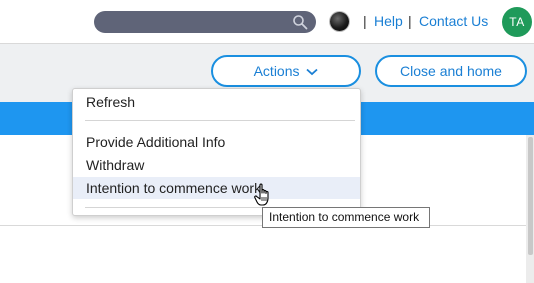 Image resolution: width=534 pixels, height=283 pixels. What do you see at coordinates (346, 217) in the screenshot?
I see `tooltip: Intention to commence work` at bounding box center [346, 217].